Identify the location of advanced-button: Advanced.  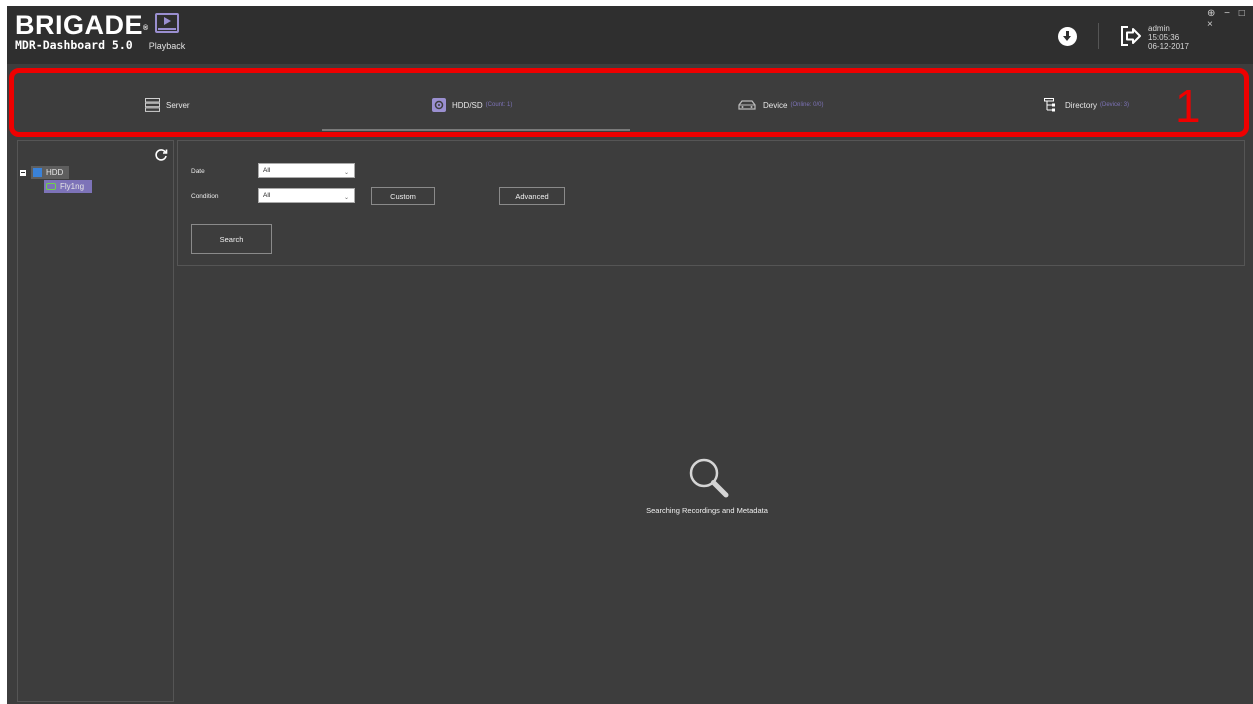
(532, 196).